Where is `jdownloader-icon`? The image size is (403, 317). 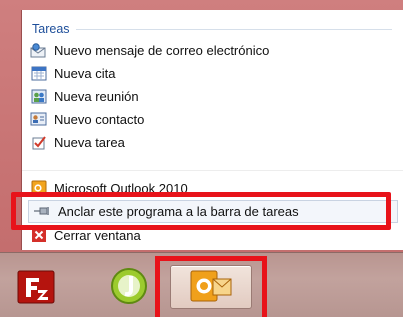
jdownloader-icon is located at coordinates (129, 287).